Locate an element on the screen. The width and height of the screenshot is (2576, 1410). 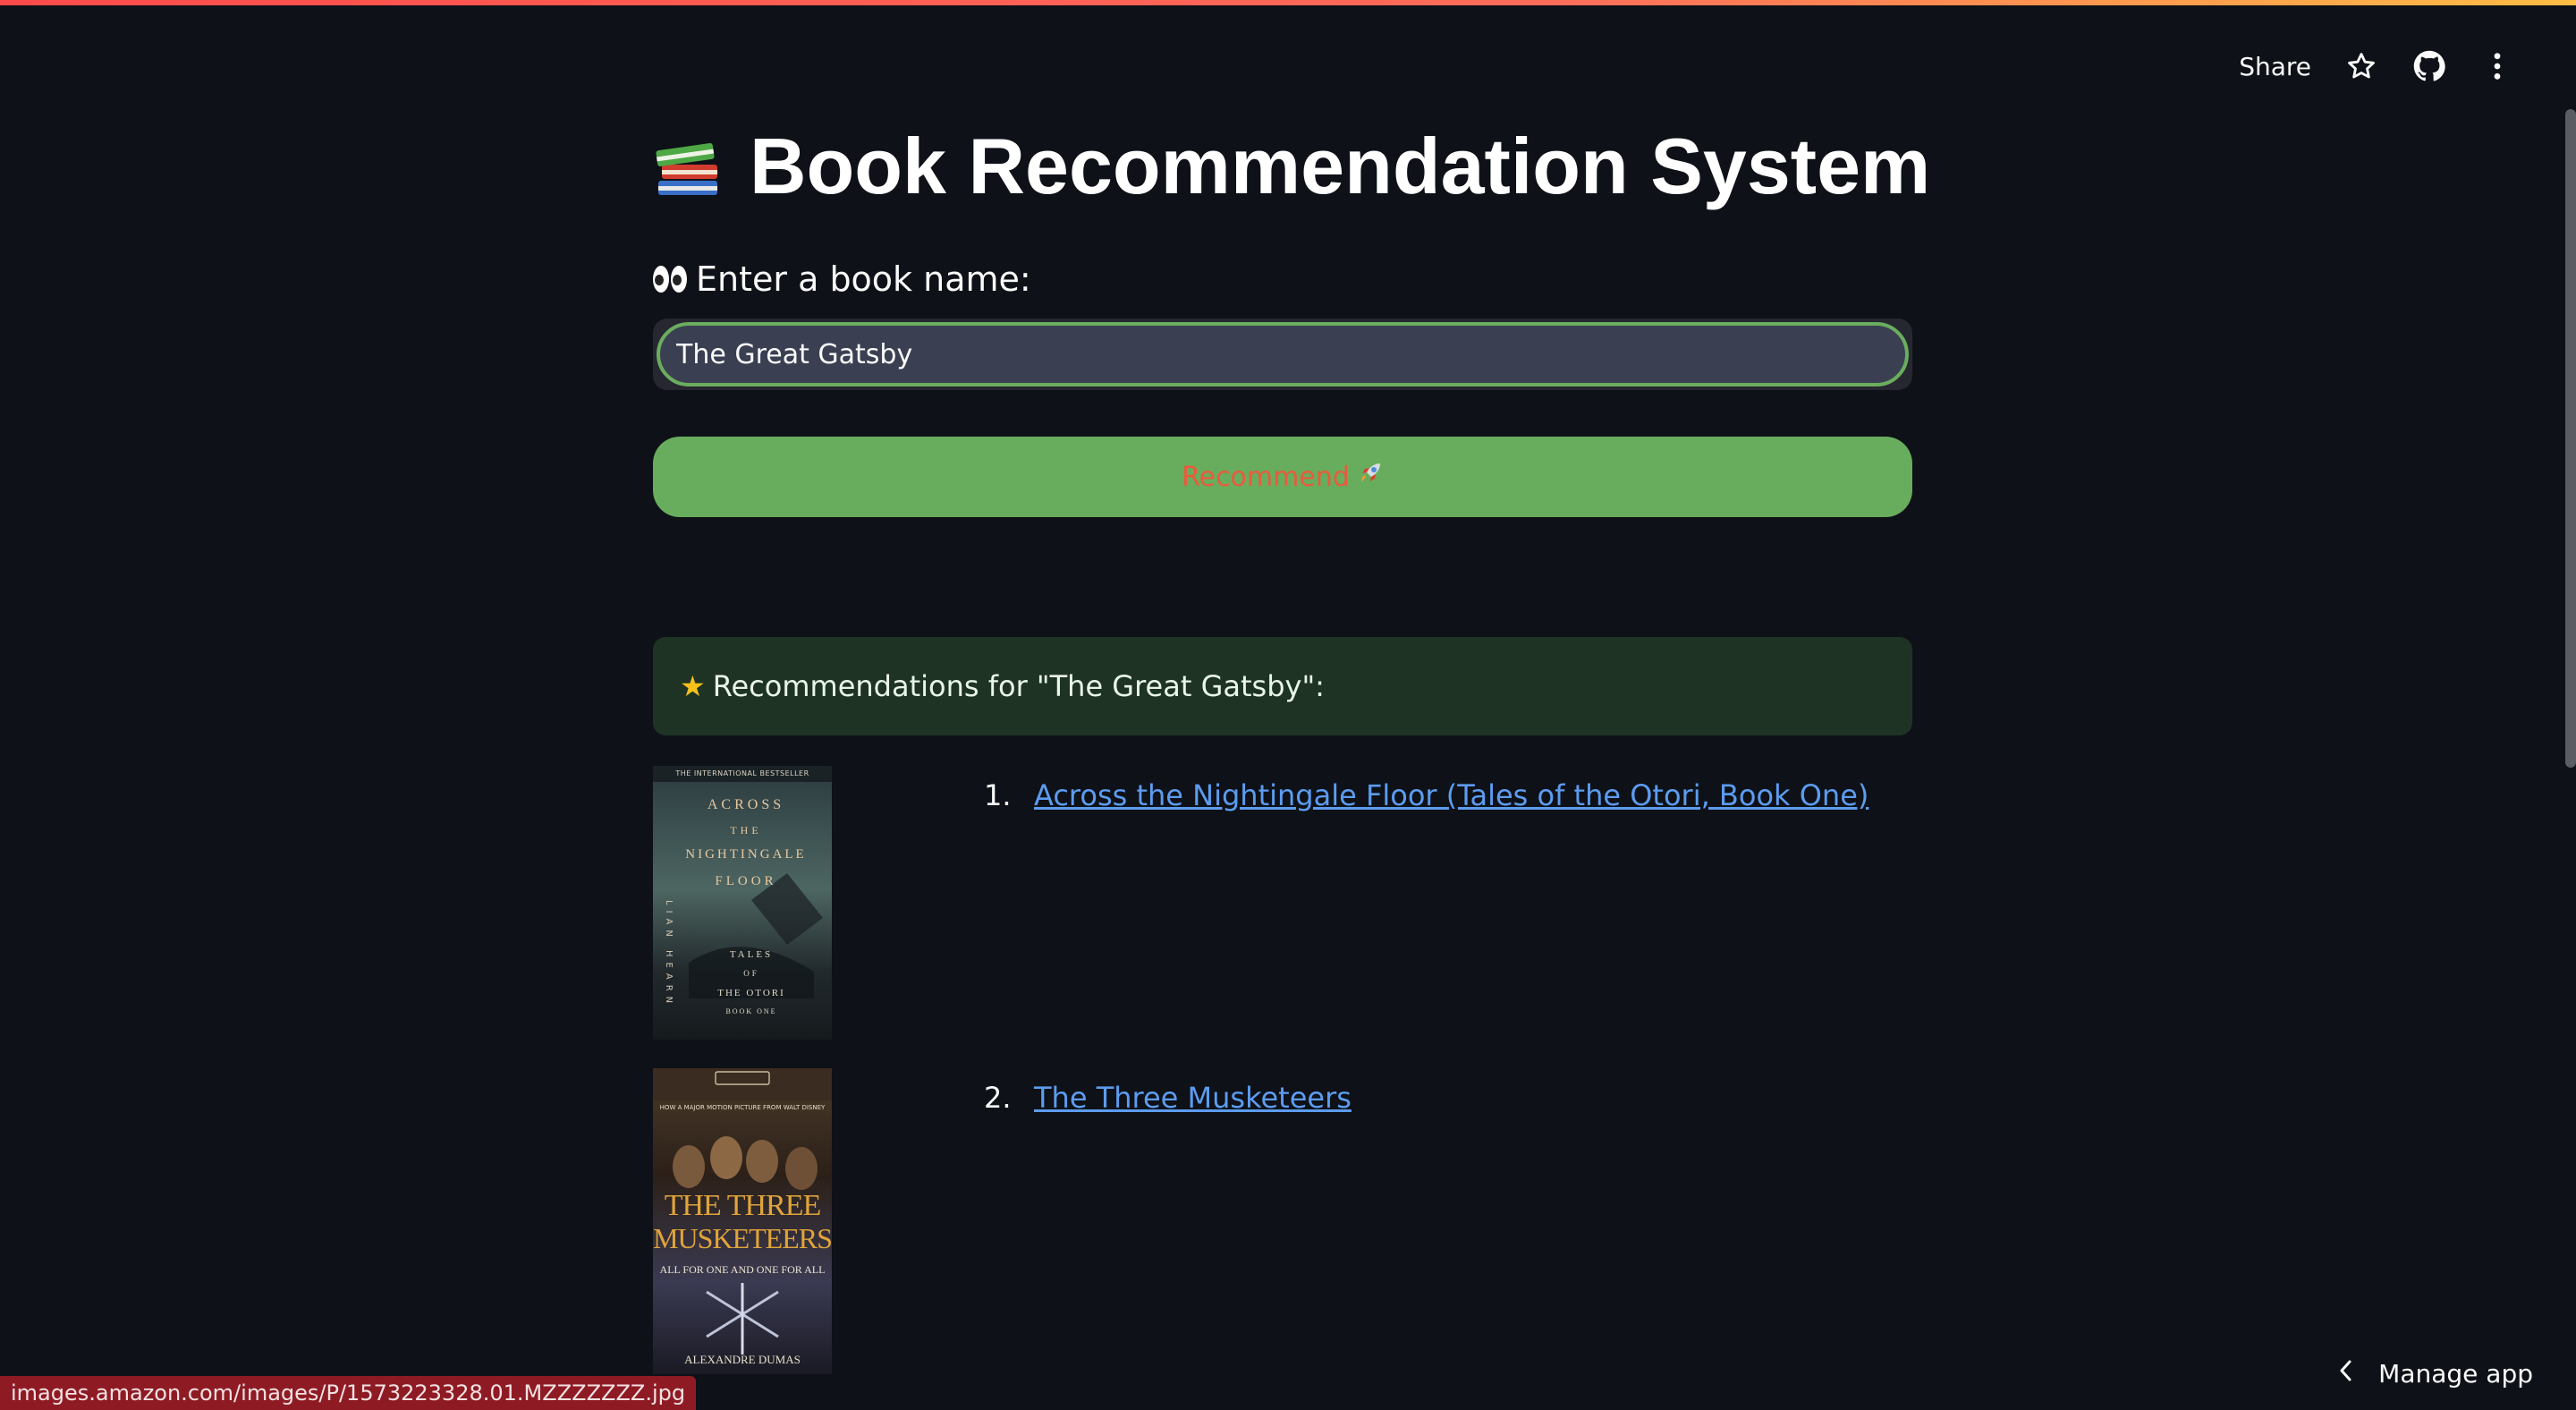
cover-tagline: ALL FOR ONE AND ONE FOR ALL is located at coordinates (742, 1270).